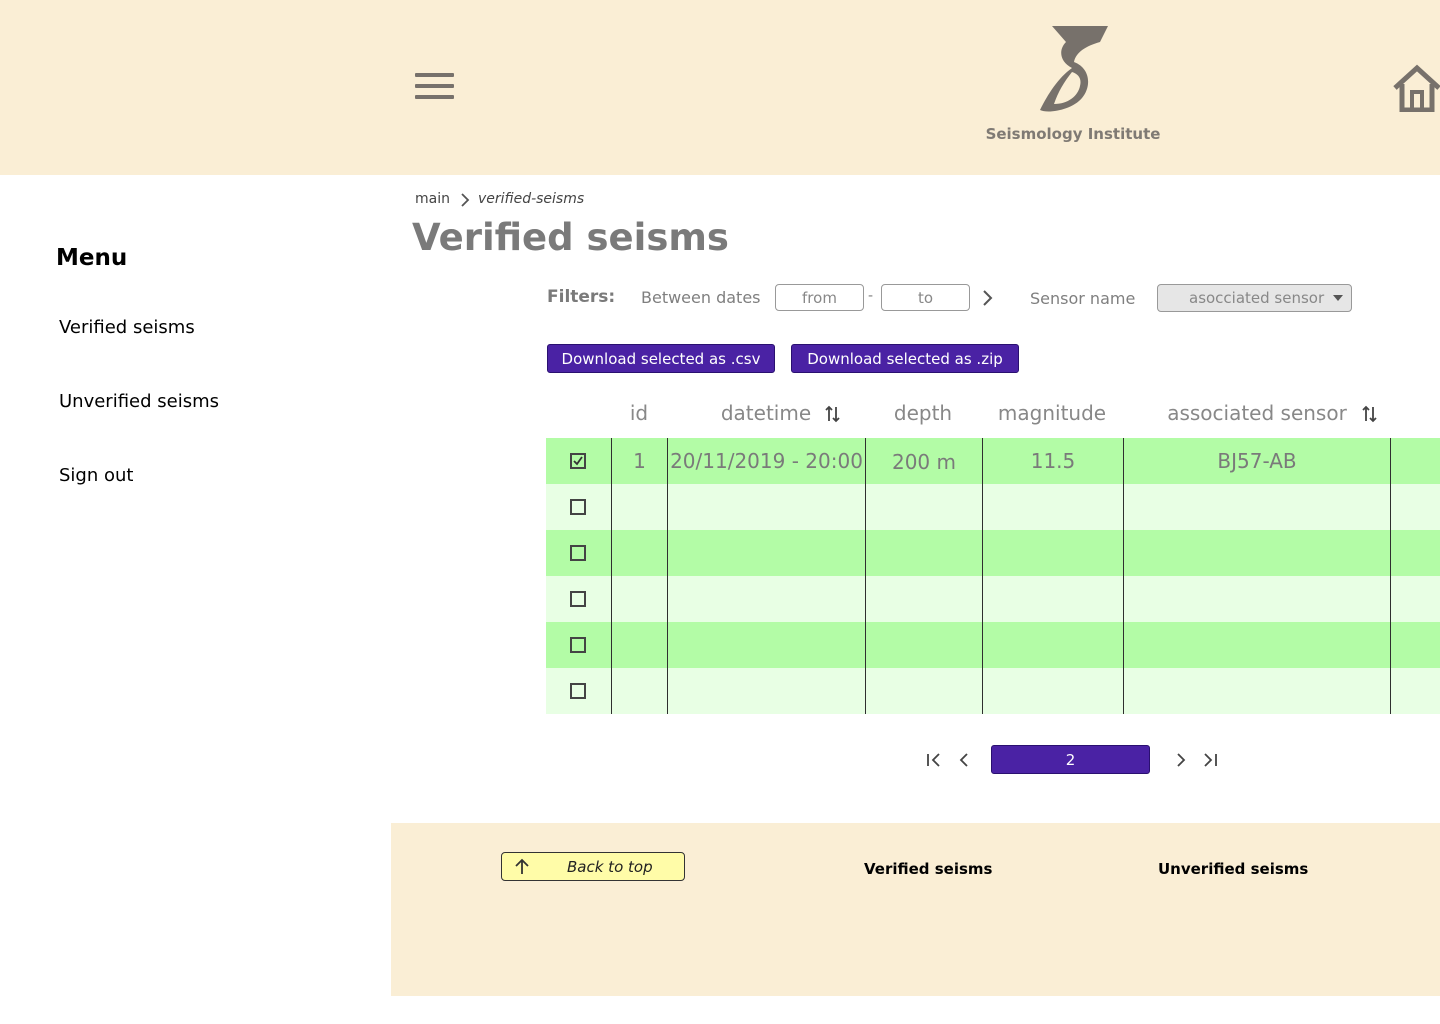  I want to click on previous-page-icon, so click(965, 760).